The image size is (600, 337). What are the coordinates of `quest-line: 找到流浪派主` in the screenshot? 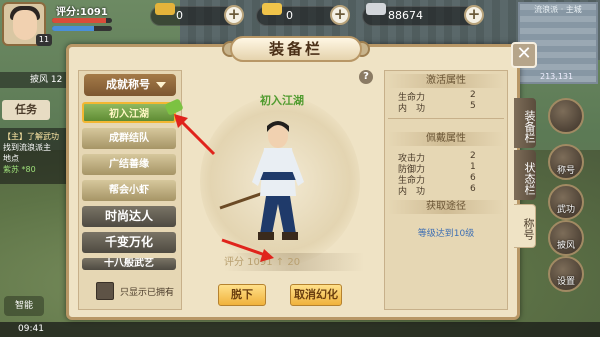 It's located at (27, 147).